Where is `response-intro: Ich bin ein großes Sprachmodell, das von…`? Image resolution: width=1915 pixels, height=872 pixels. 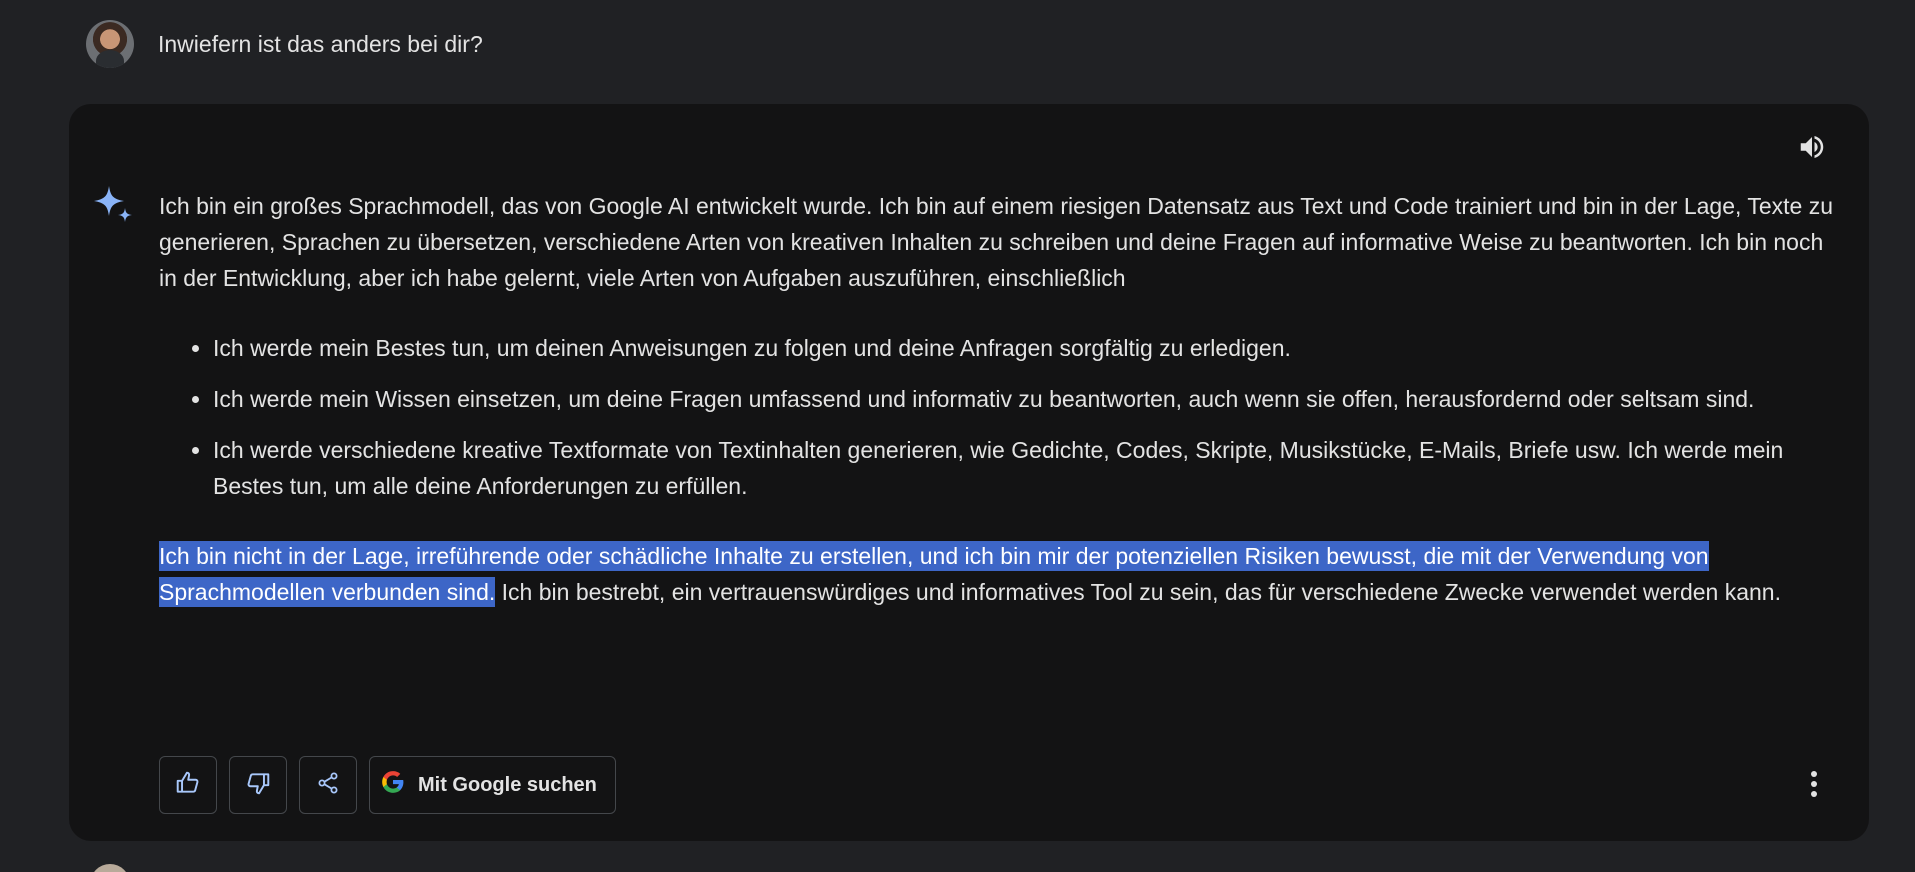 response-intro: Ich bin ein großes Sprachmodell, das von… is located at coordinates (996, 242).